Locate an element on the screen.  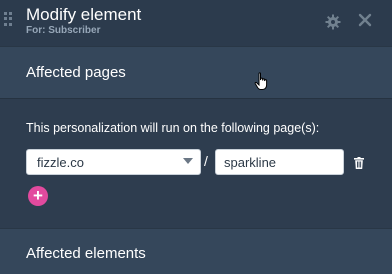
plus-icon: + is located at coordinates (38, 195).